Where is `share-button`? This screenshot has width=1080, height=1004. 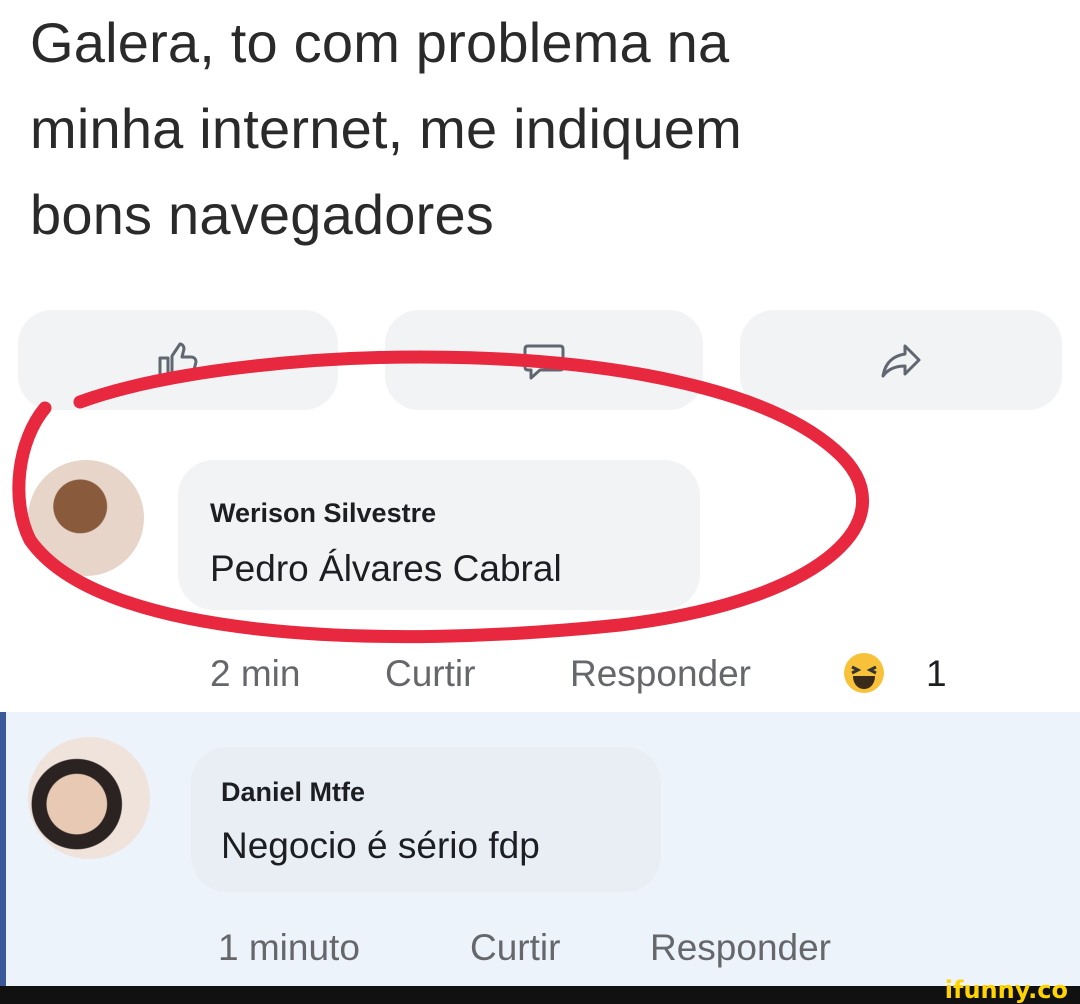
share-button is located at coordinates (901, 360).